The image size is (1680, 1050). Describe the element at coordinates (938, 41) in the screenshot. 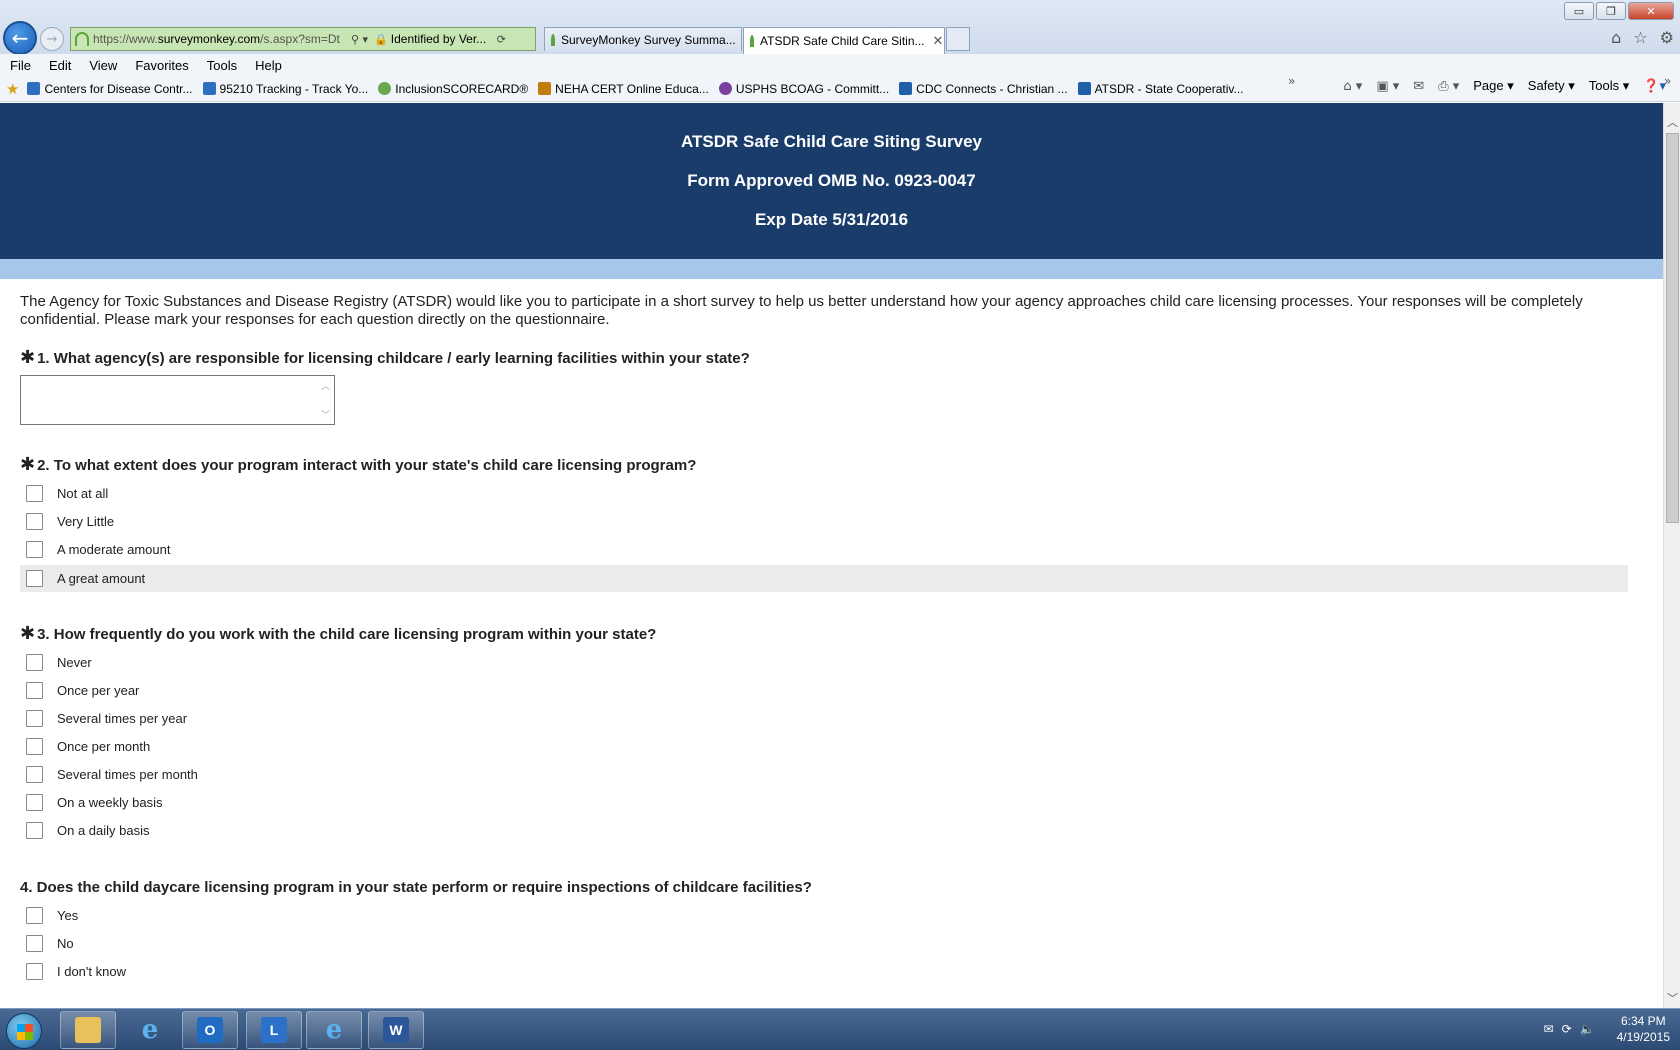

I see `close-tab-icon: ✕` at that location.